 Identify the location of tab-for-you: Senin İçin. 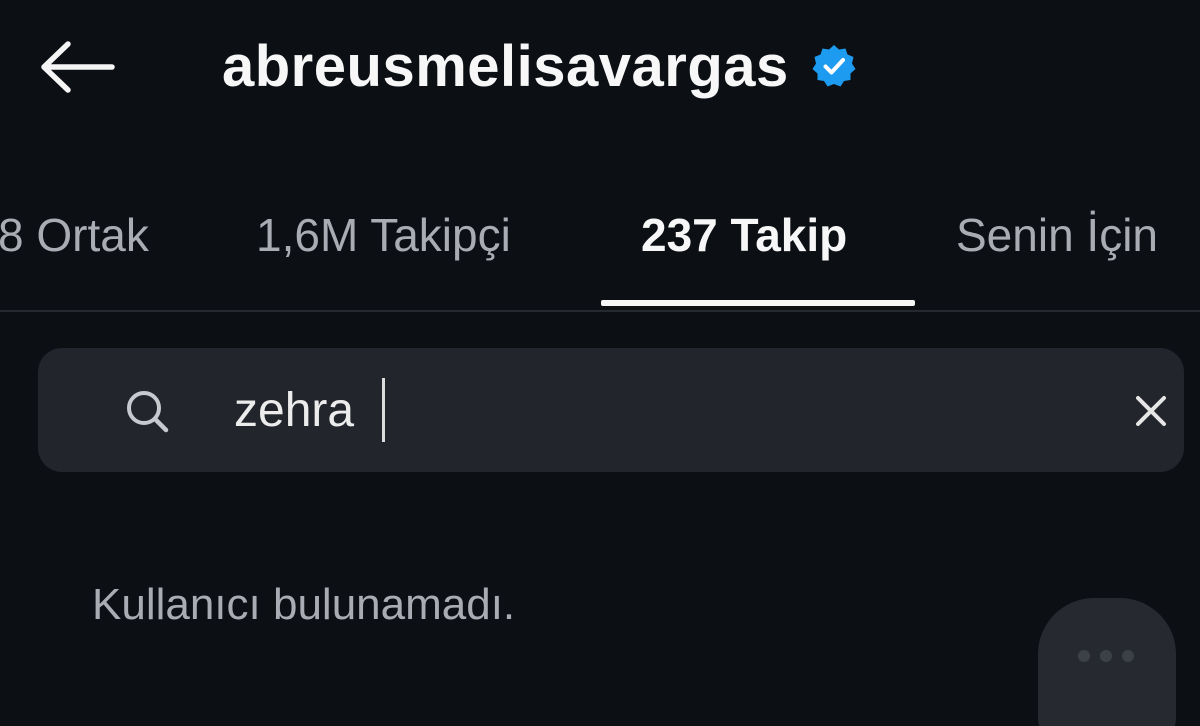
(1057, 235).